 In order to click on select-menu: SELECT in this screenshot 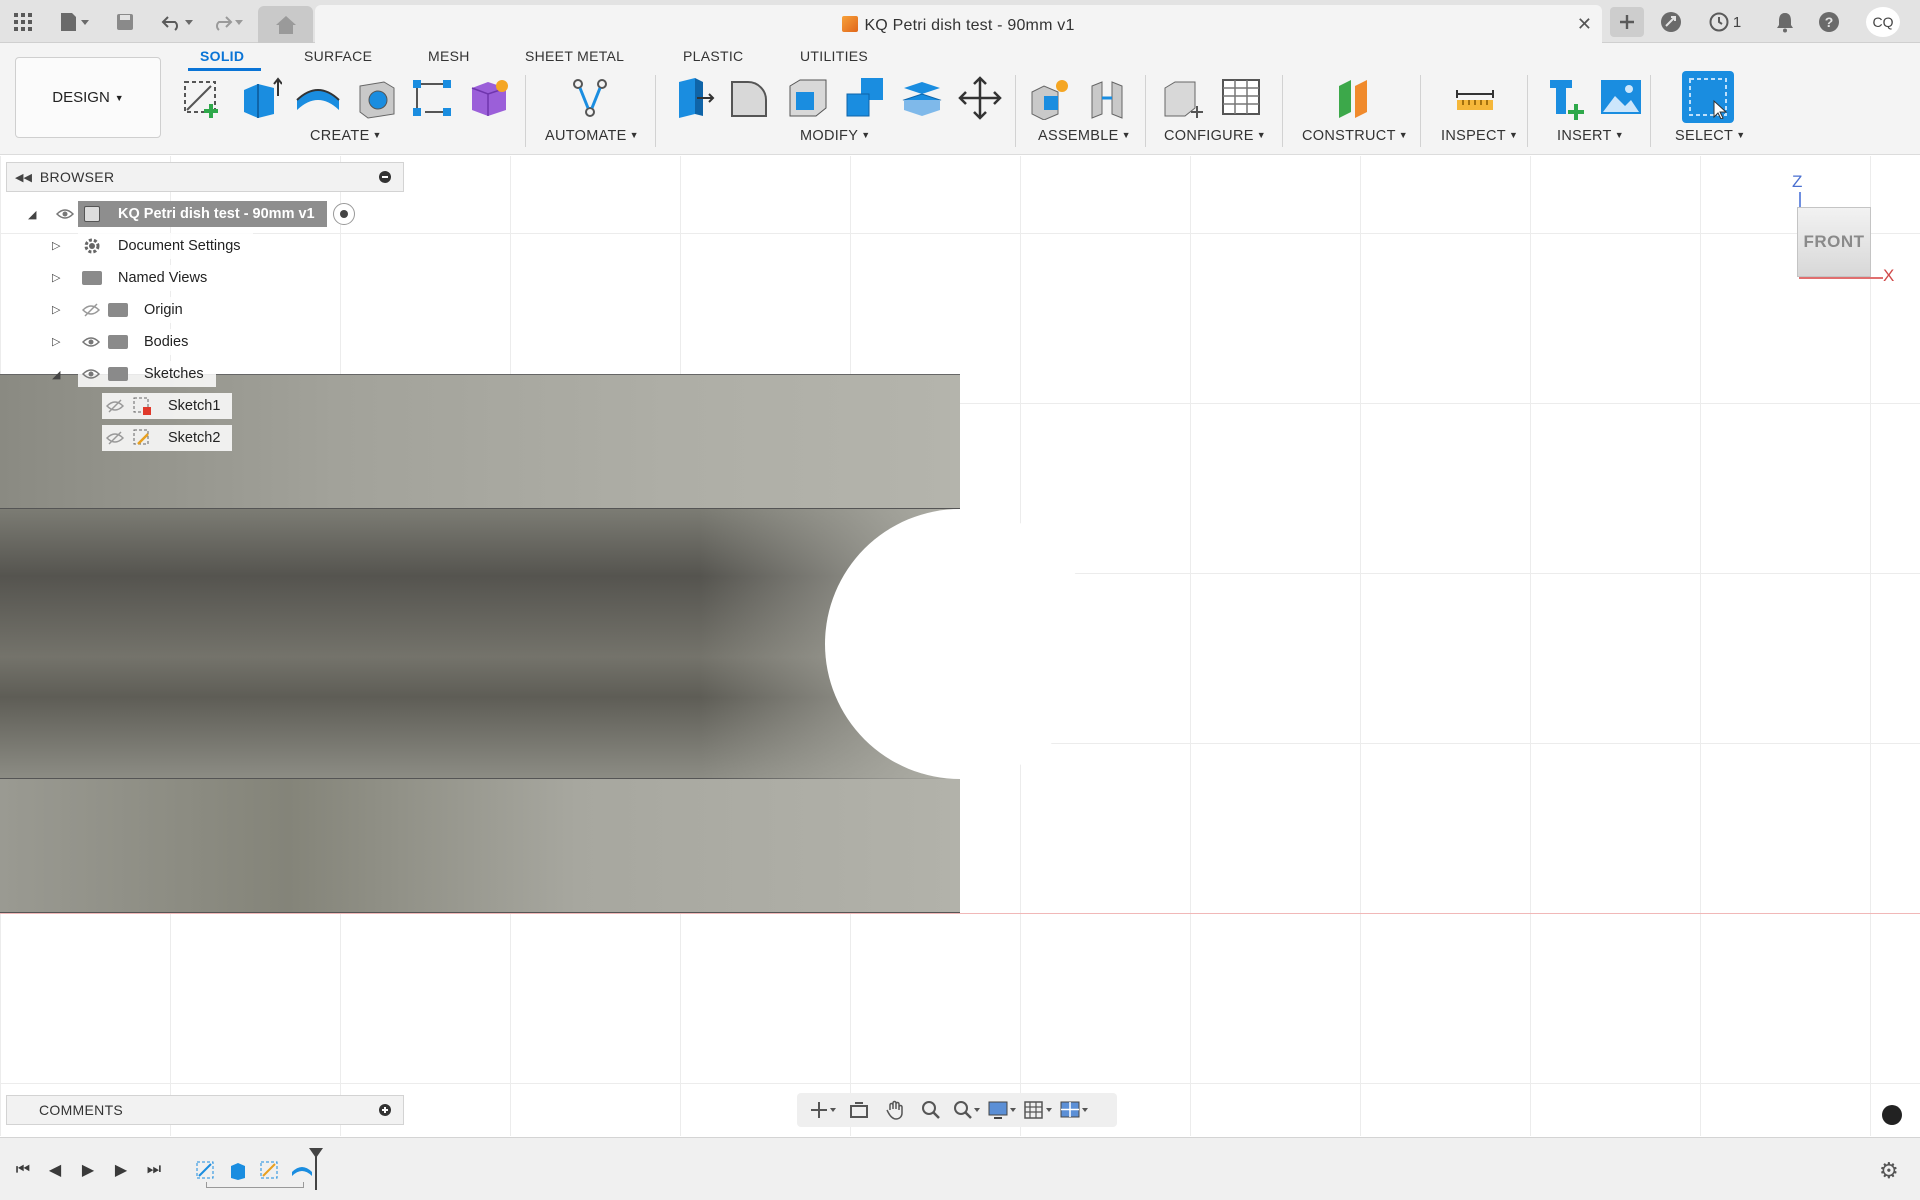, I will do `click(1704, 136)`.